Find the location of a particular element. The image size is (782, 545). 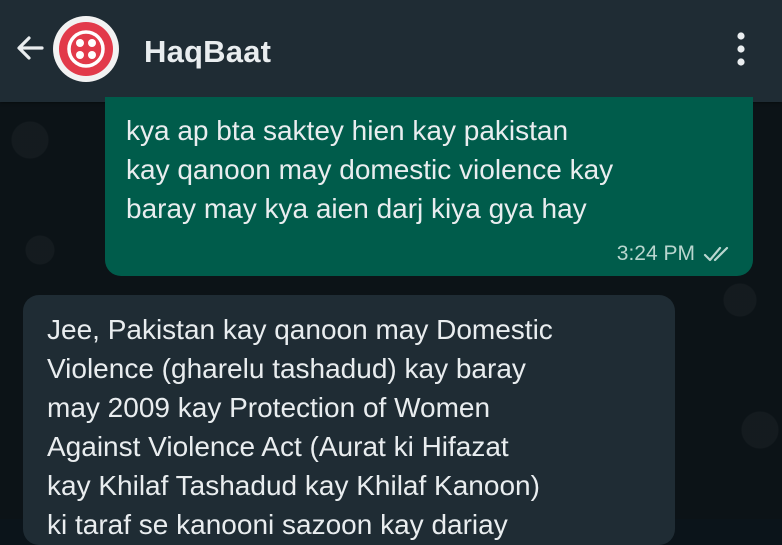

message-time: 3:24 PM is located at coordinates (655, 253).